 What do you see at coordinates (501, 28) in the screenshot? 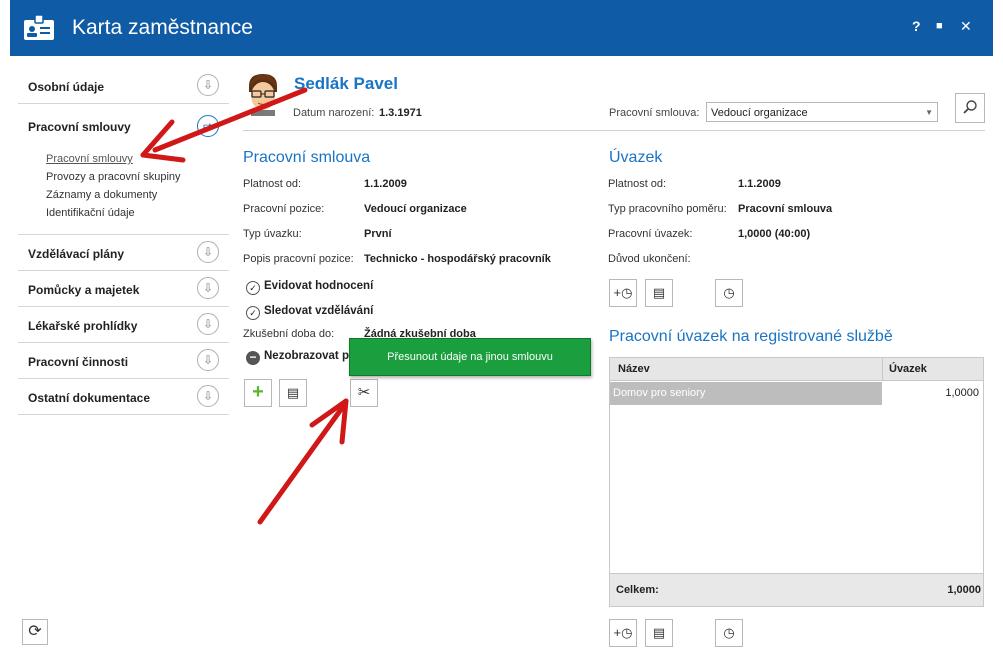
I see `title-bar: Karta zaměstnance ? ■ ✕` at bounding box center [501, 28].